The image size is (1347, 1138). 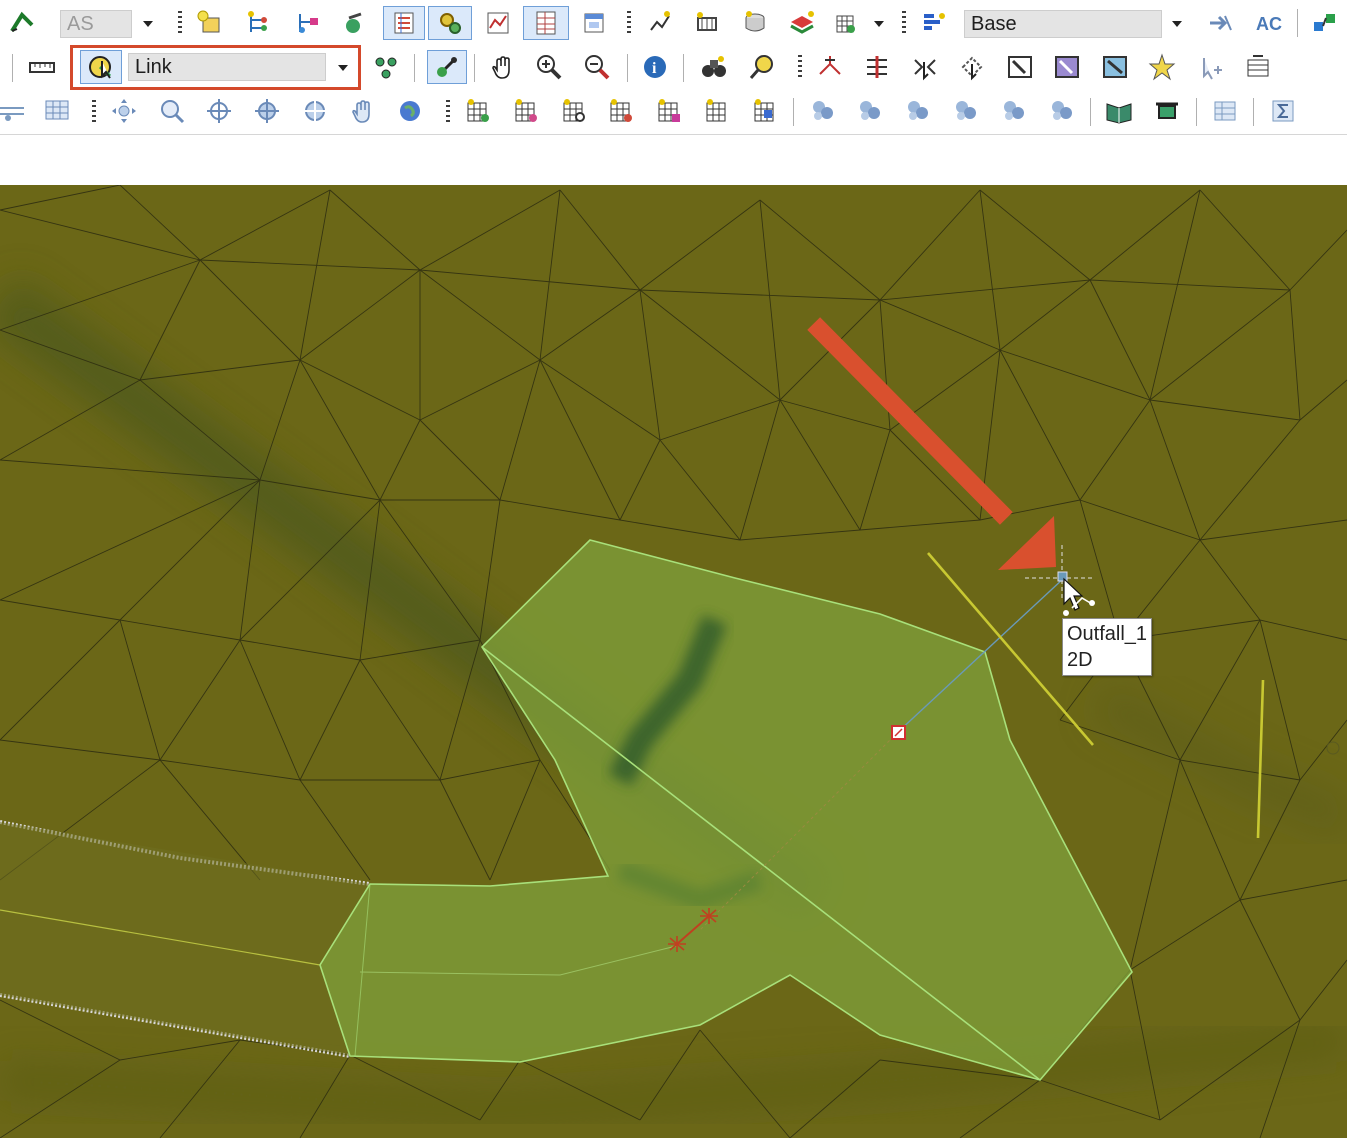 What do you see at coordinates (1225, 111) in the screenshot?
I see `grid-summary-icon` at bounding box center [1225, 111].